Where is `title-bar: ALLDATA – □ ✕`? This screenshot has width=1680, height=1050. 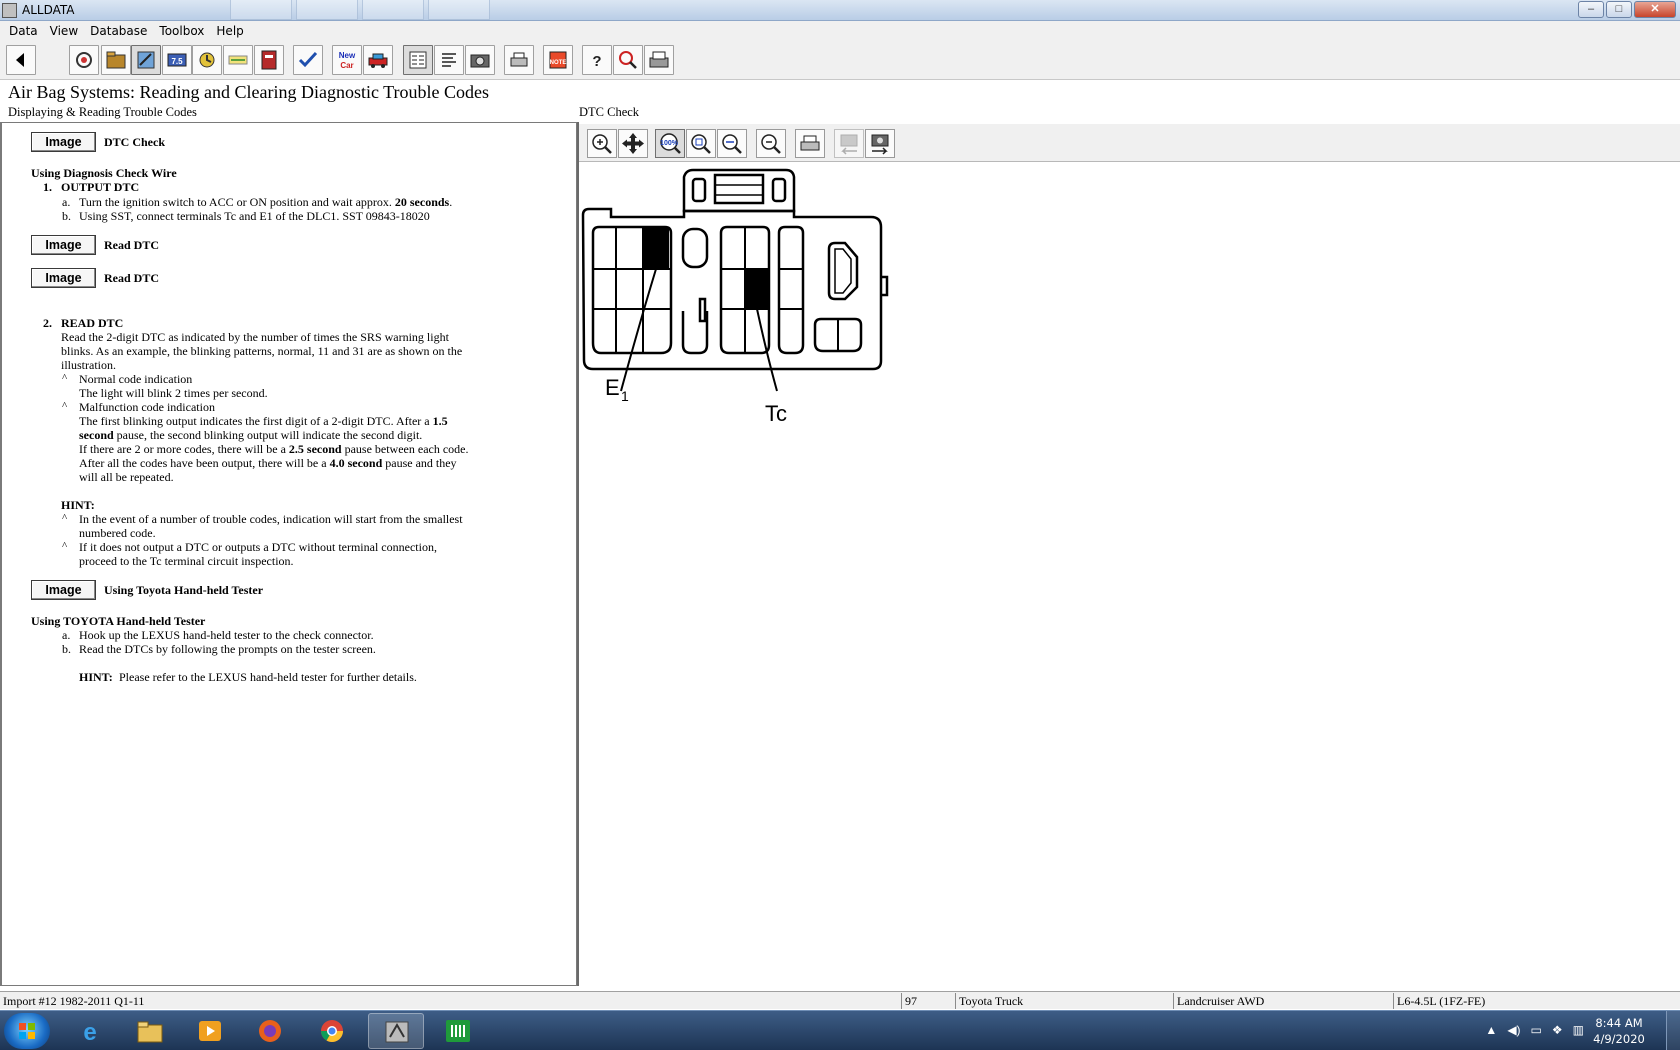
title-bar: ALLDATA – □ ✕ is located at coordinates (840, 10).